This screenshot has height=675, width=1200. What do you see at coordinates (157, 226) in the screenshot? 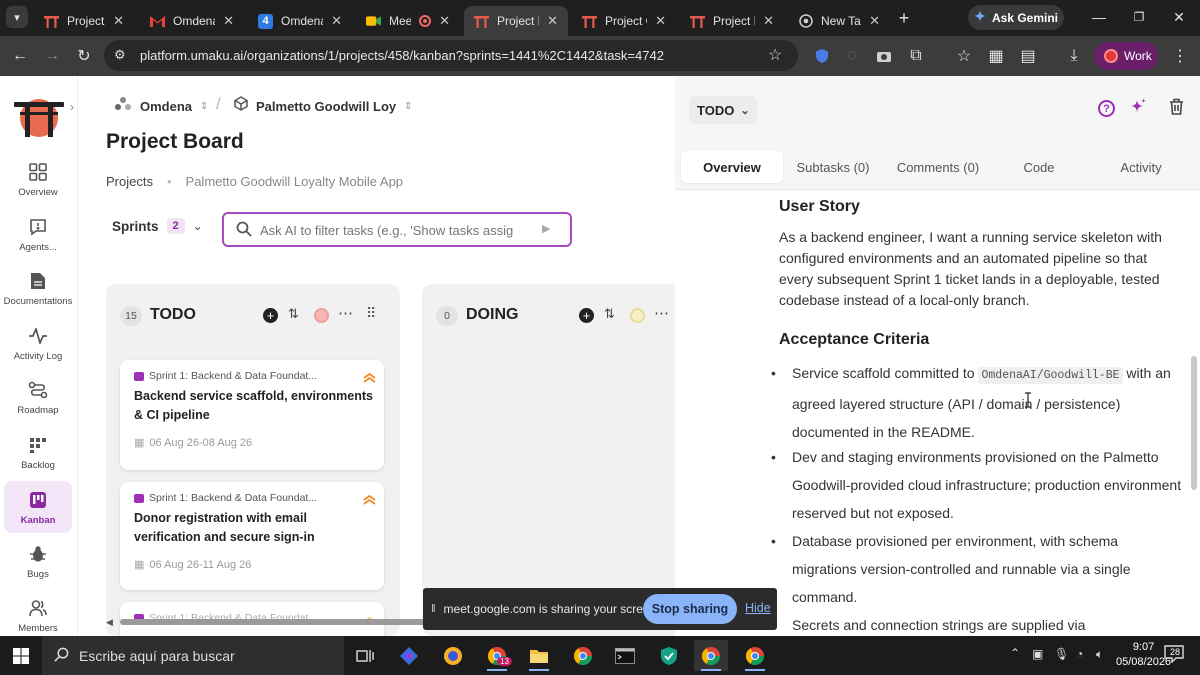
I see `sprints-filter: Sprints 2 ⌄` at bounding box center [157, 226].